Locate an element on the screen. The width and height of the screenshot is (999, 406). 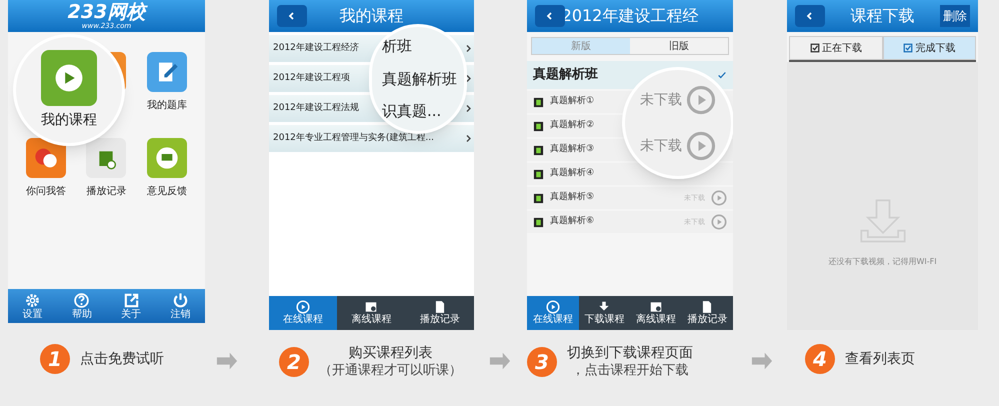
step-text: 切换到下载课程页面 is located at coordinates (630, 353).